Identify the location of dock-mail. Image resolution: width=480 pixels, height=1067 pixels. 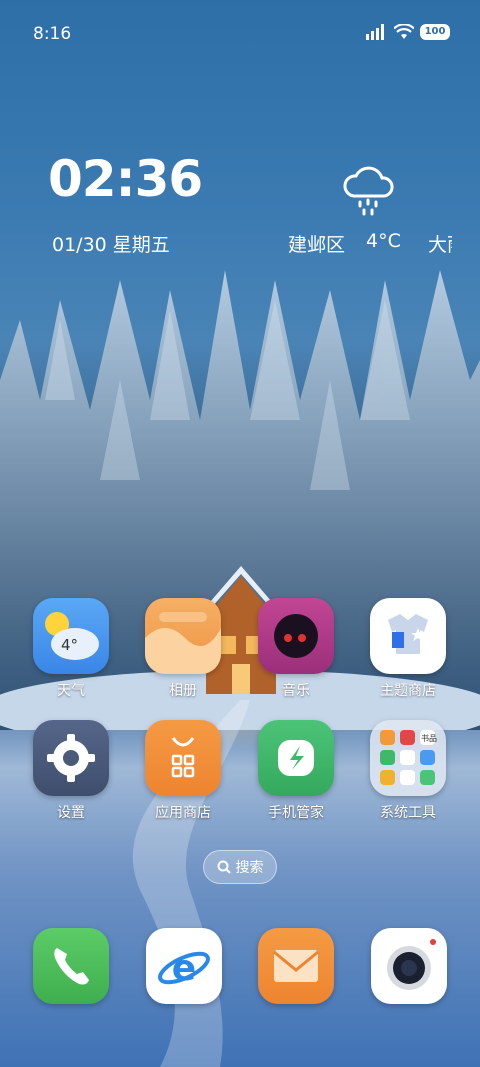
(296, 966).